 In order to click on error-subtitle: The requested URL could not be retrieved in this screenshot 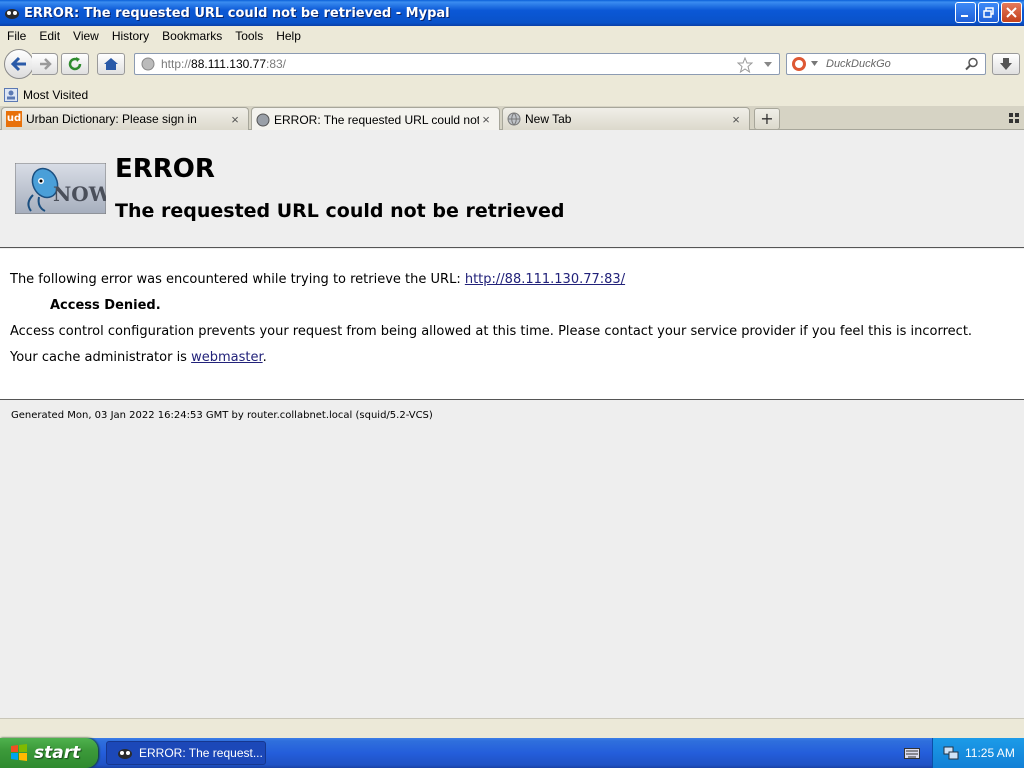, I will do `click(340, 211)`.